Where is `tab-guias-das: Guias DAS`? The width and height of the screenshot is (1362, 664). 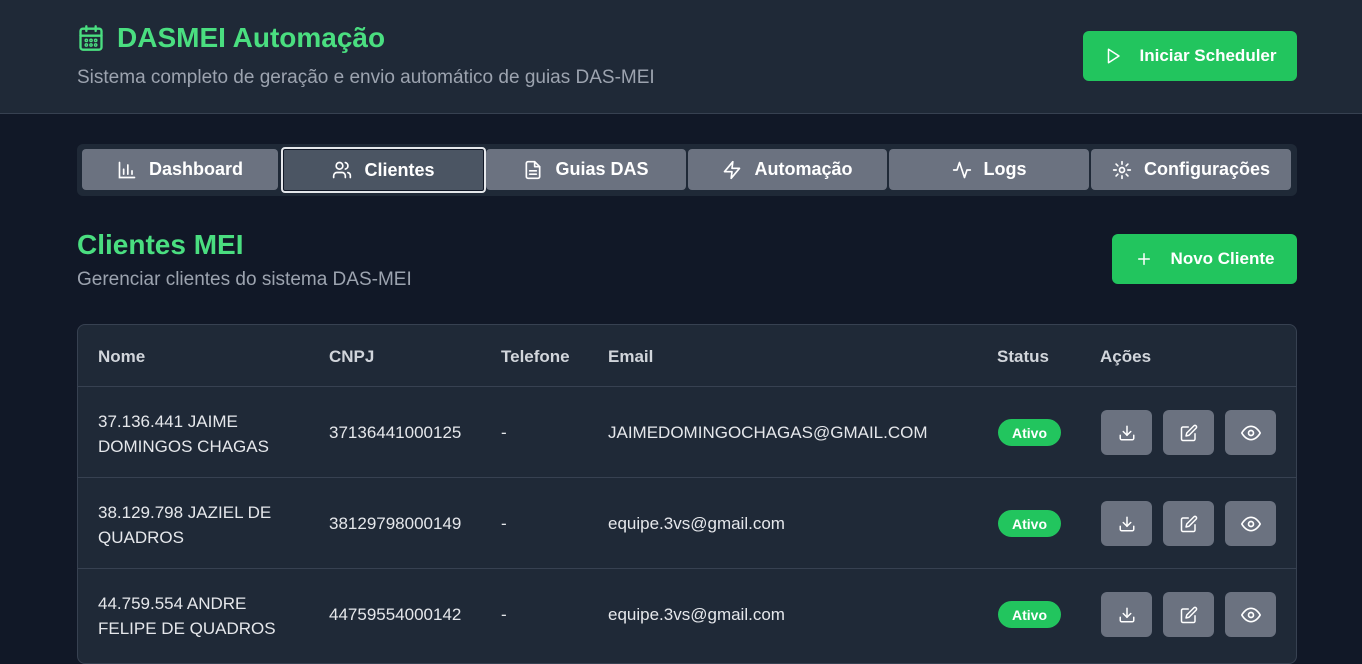 tab-guias-das: Guias DAS is located at coordinates (586, 169).